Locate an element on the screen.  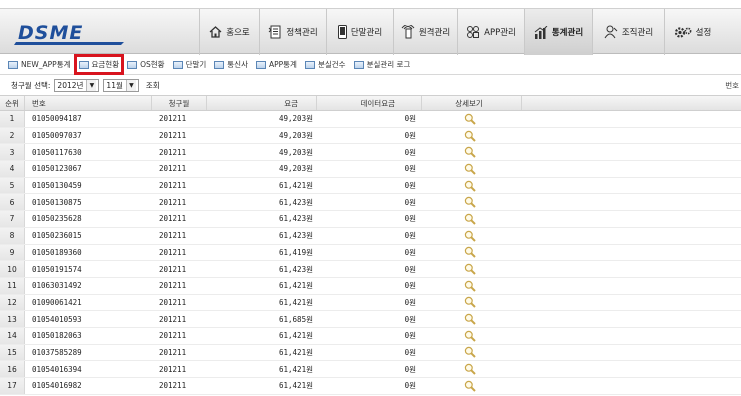
row-number: 01054016982 is located at coordinates (57, 386).